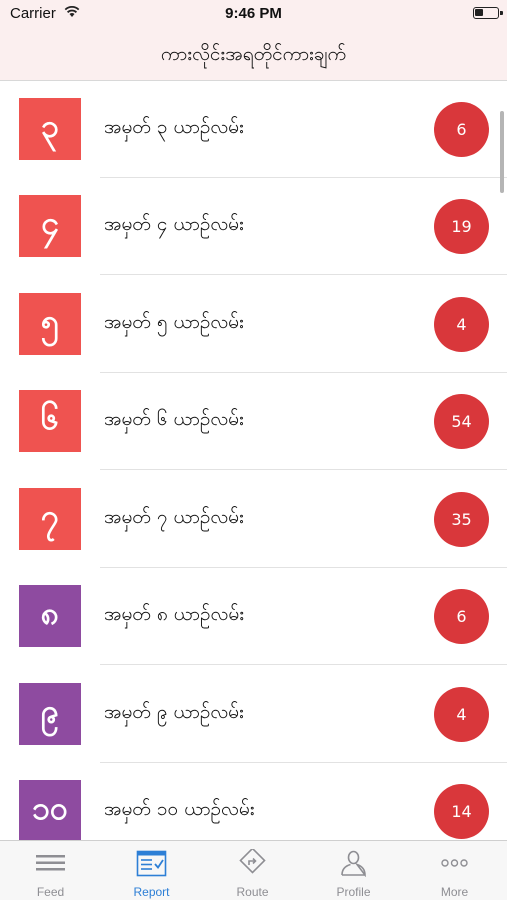  I want to click on navigation-bar: ကားလိုင်းအရတိုင်ကားချက်, so click(253, 54).